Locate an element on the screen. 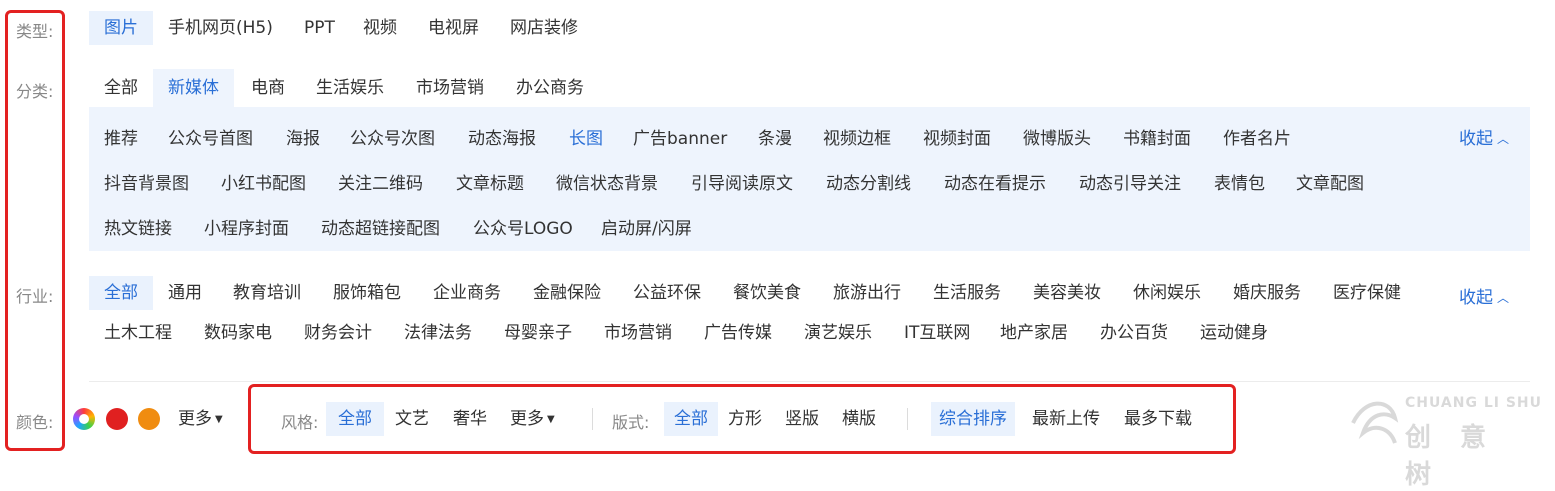 This screenshot has height=491, width=1555. industry-option: 教育培训 is located at coordinates (267, 293).